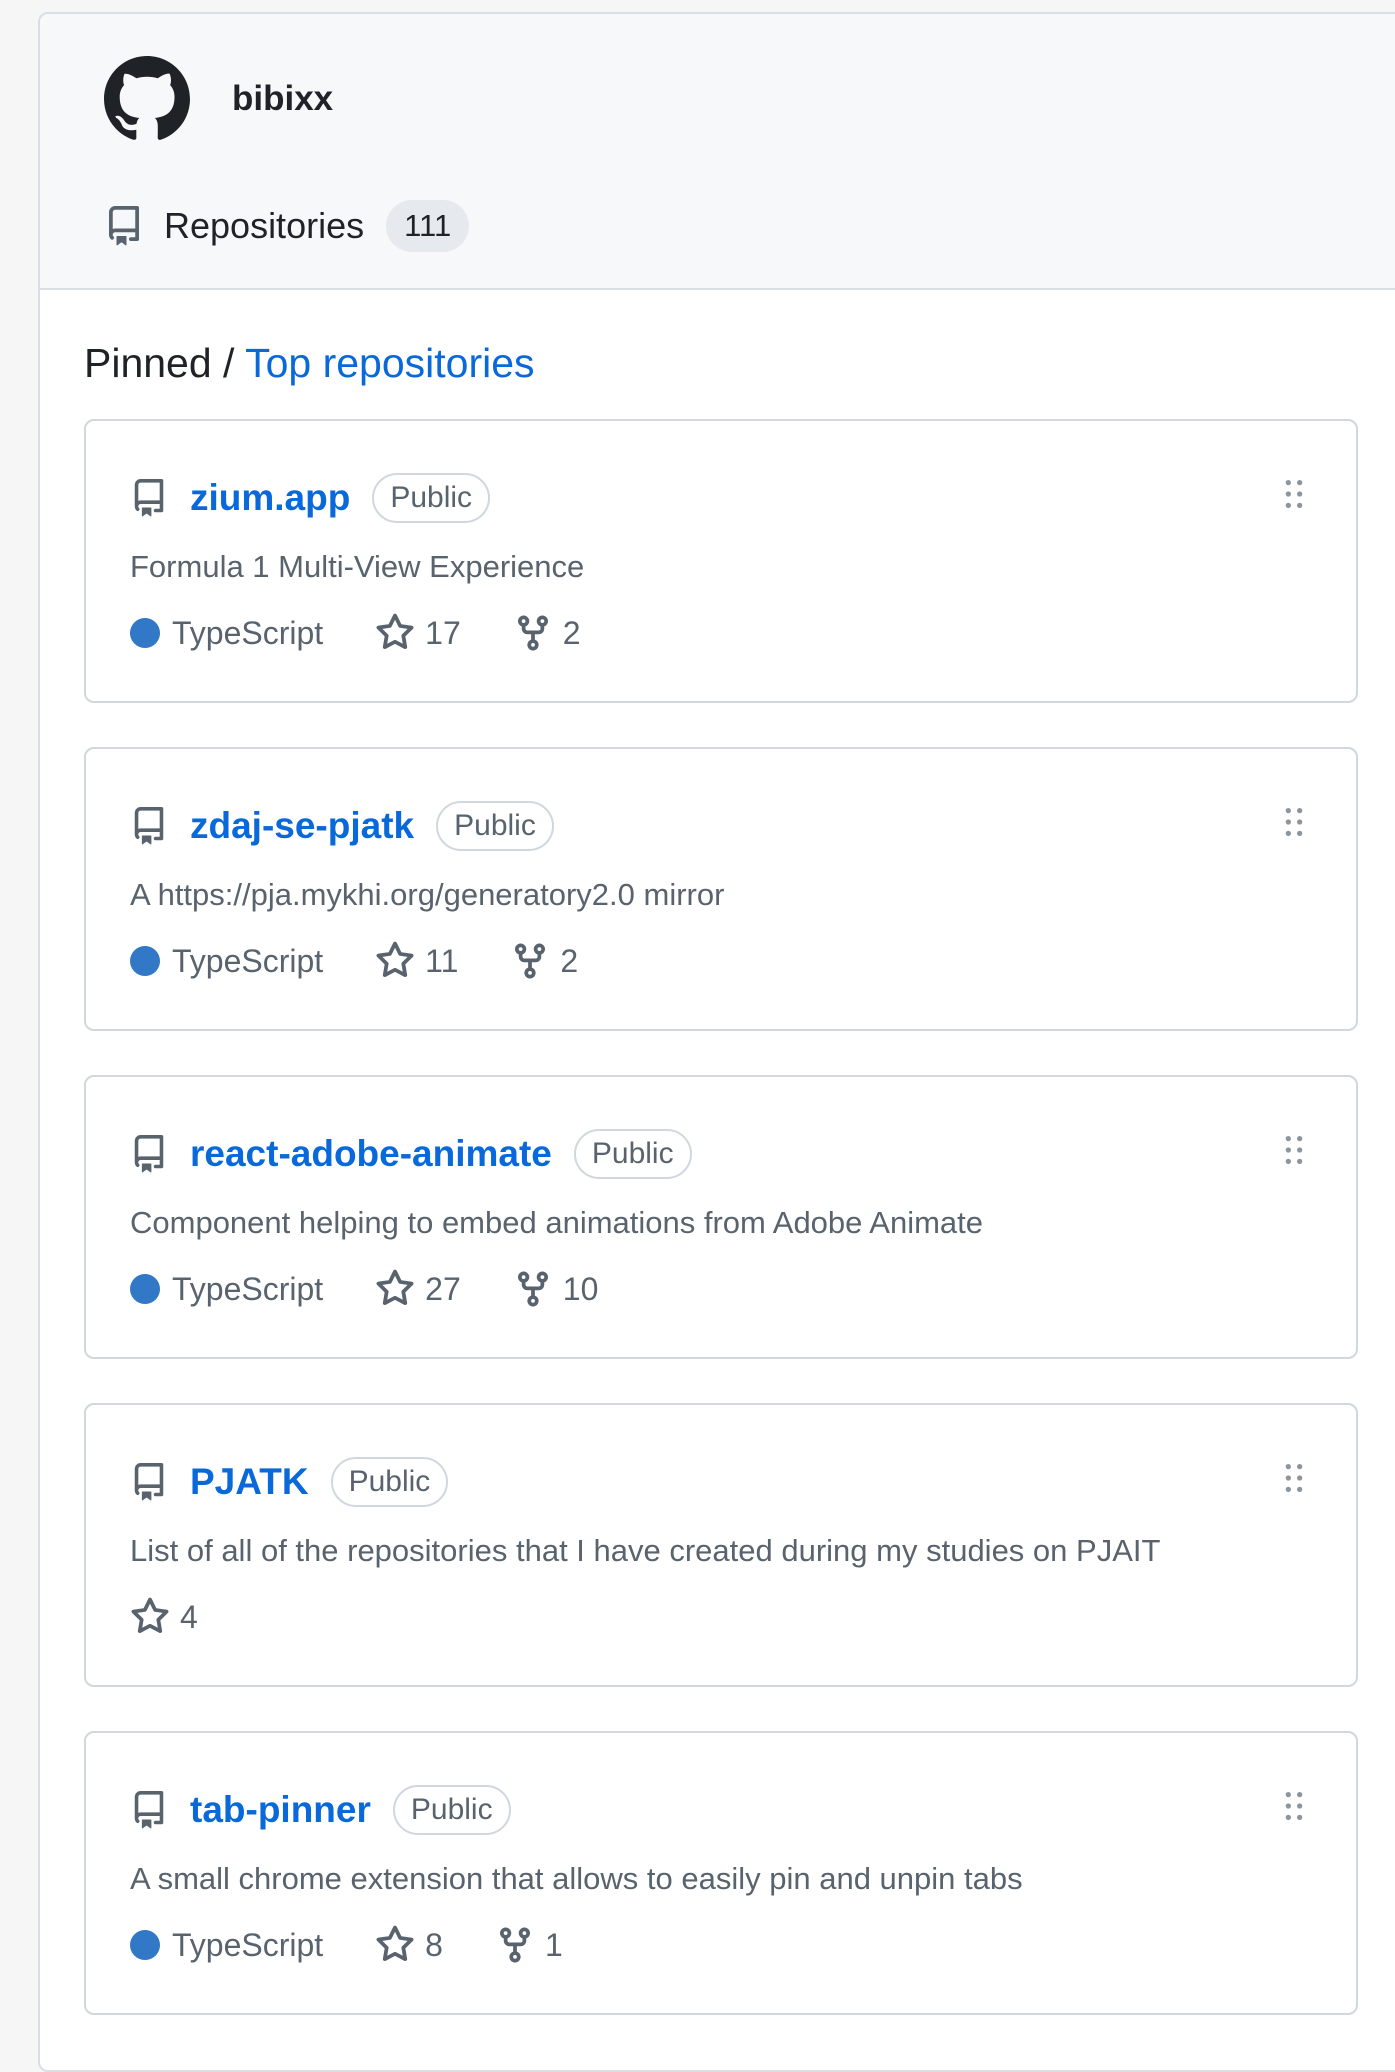 The height and width of the screenshot is (2072, 1395). Describe the element at coordinates (428, 226) in the screenshot. I see `repositories-count-badge: 111` at that location.